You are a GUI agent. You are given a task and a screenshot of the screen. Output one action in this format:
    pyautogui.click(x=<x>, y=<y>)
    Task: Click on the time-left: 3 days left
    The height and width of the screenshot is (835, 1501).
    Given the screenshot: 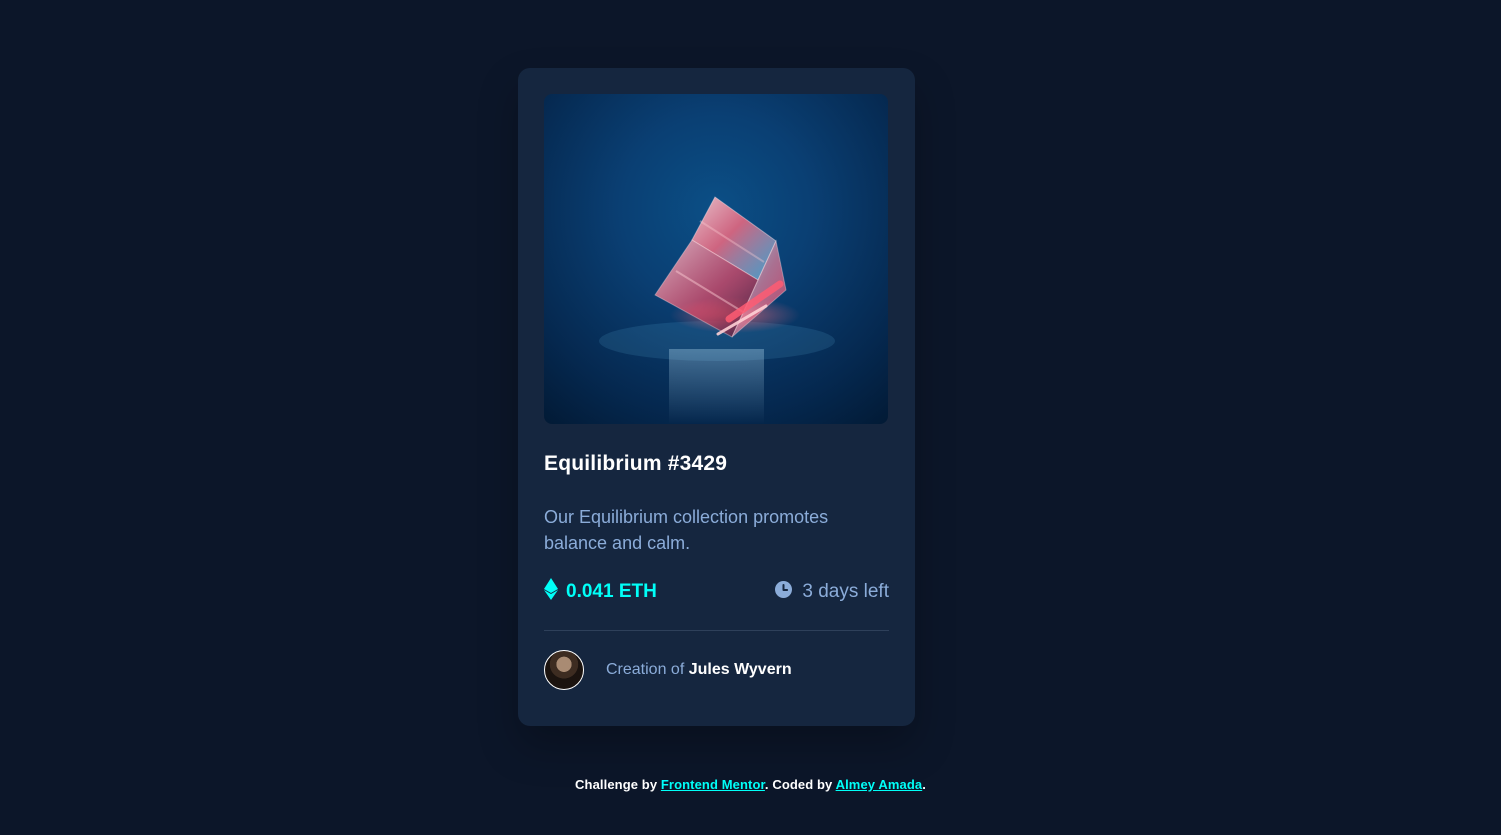 What is the action you would take?
    pyautogui.click(x=832, y=592)
    